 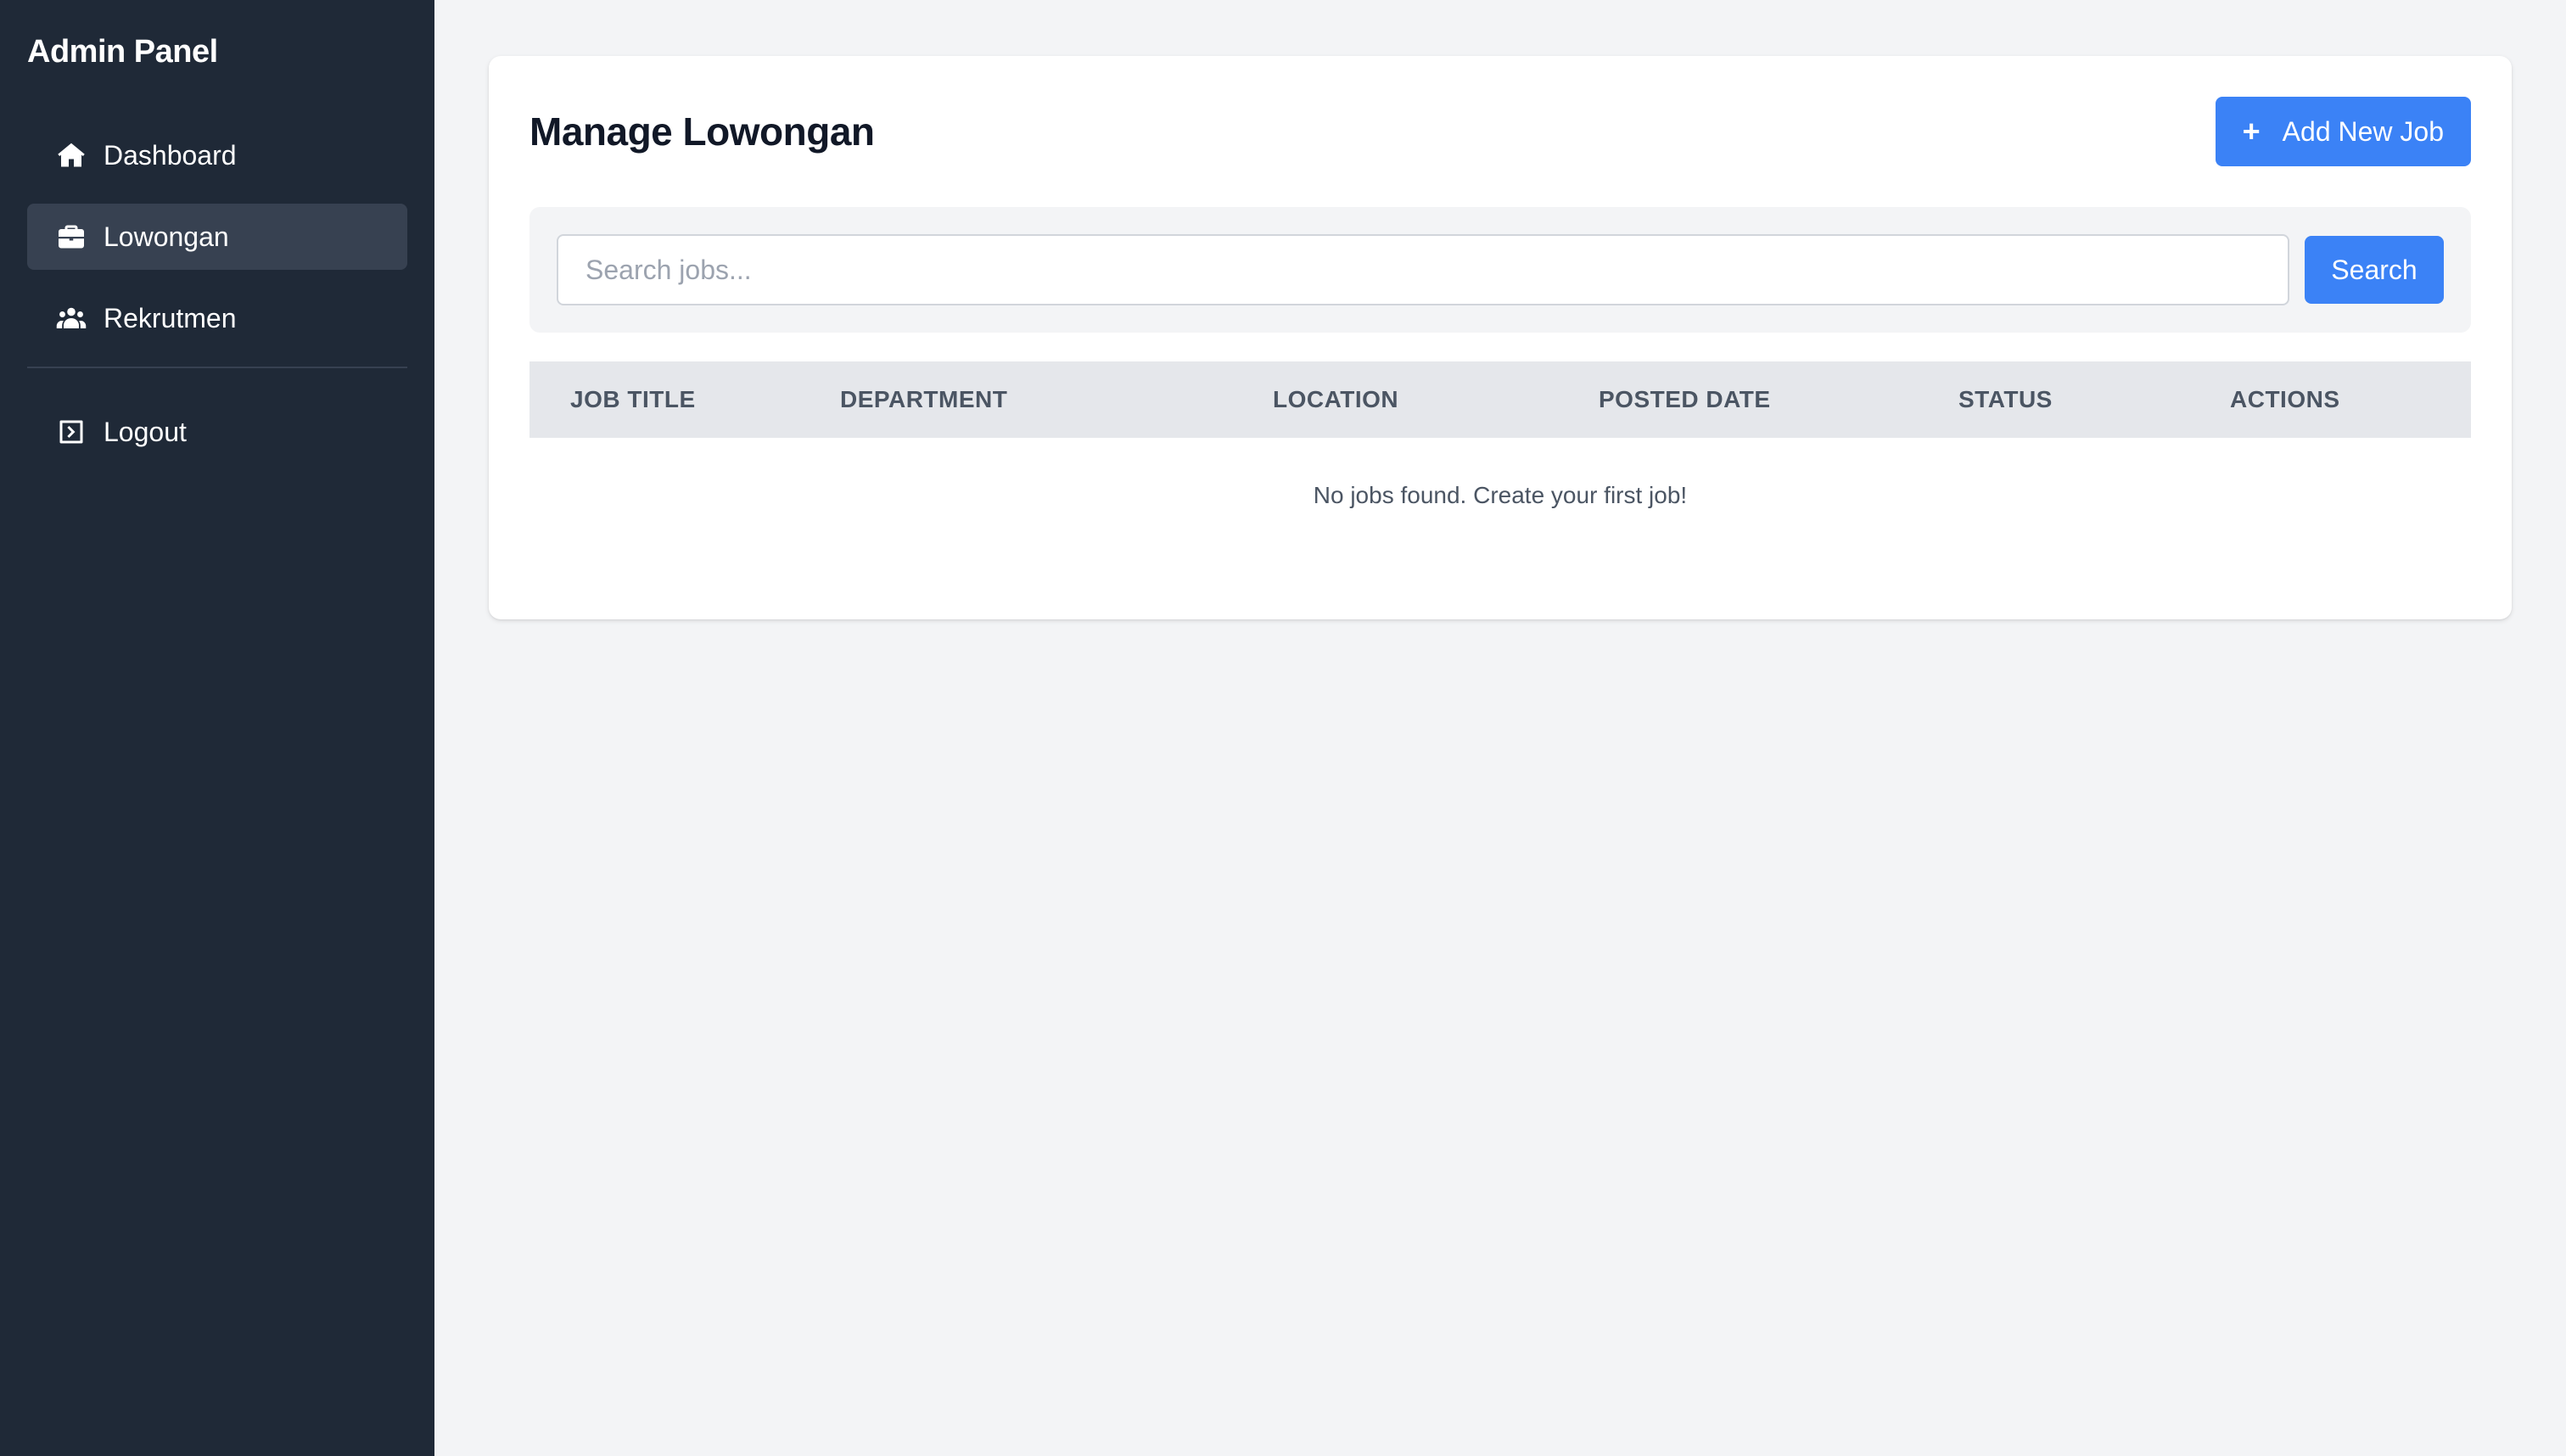 I want to click on column-header-posted-date: POSTED DATE, so click(x=1778, y=399).